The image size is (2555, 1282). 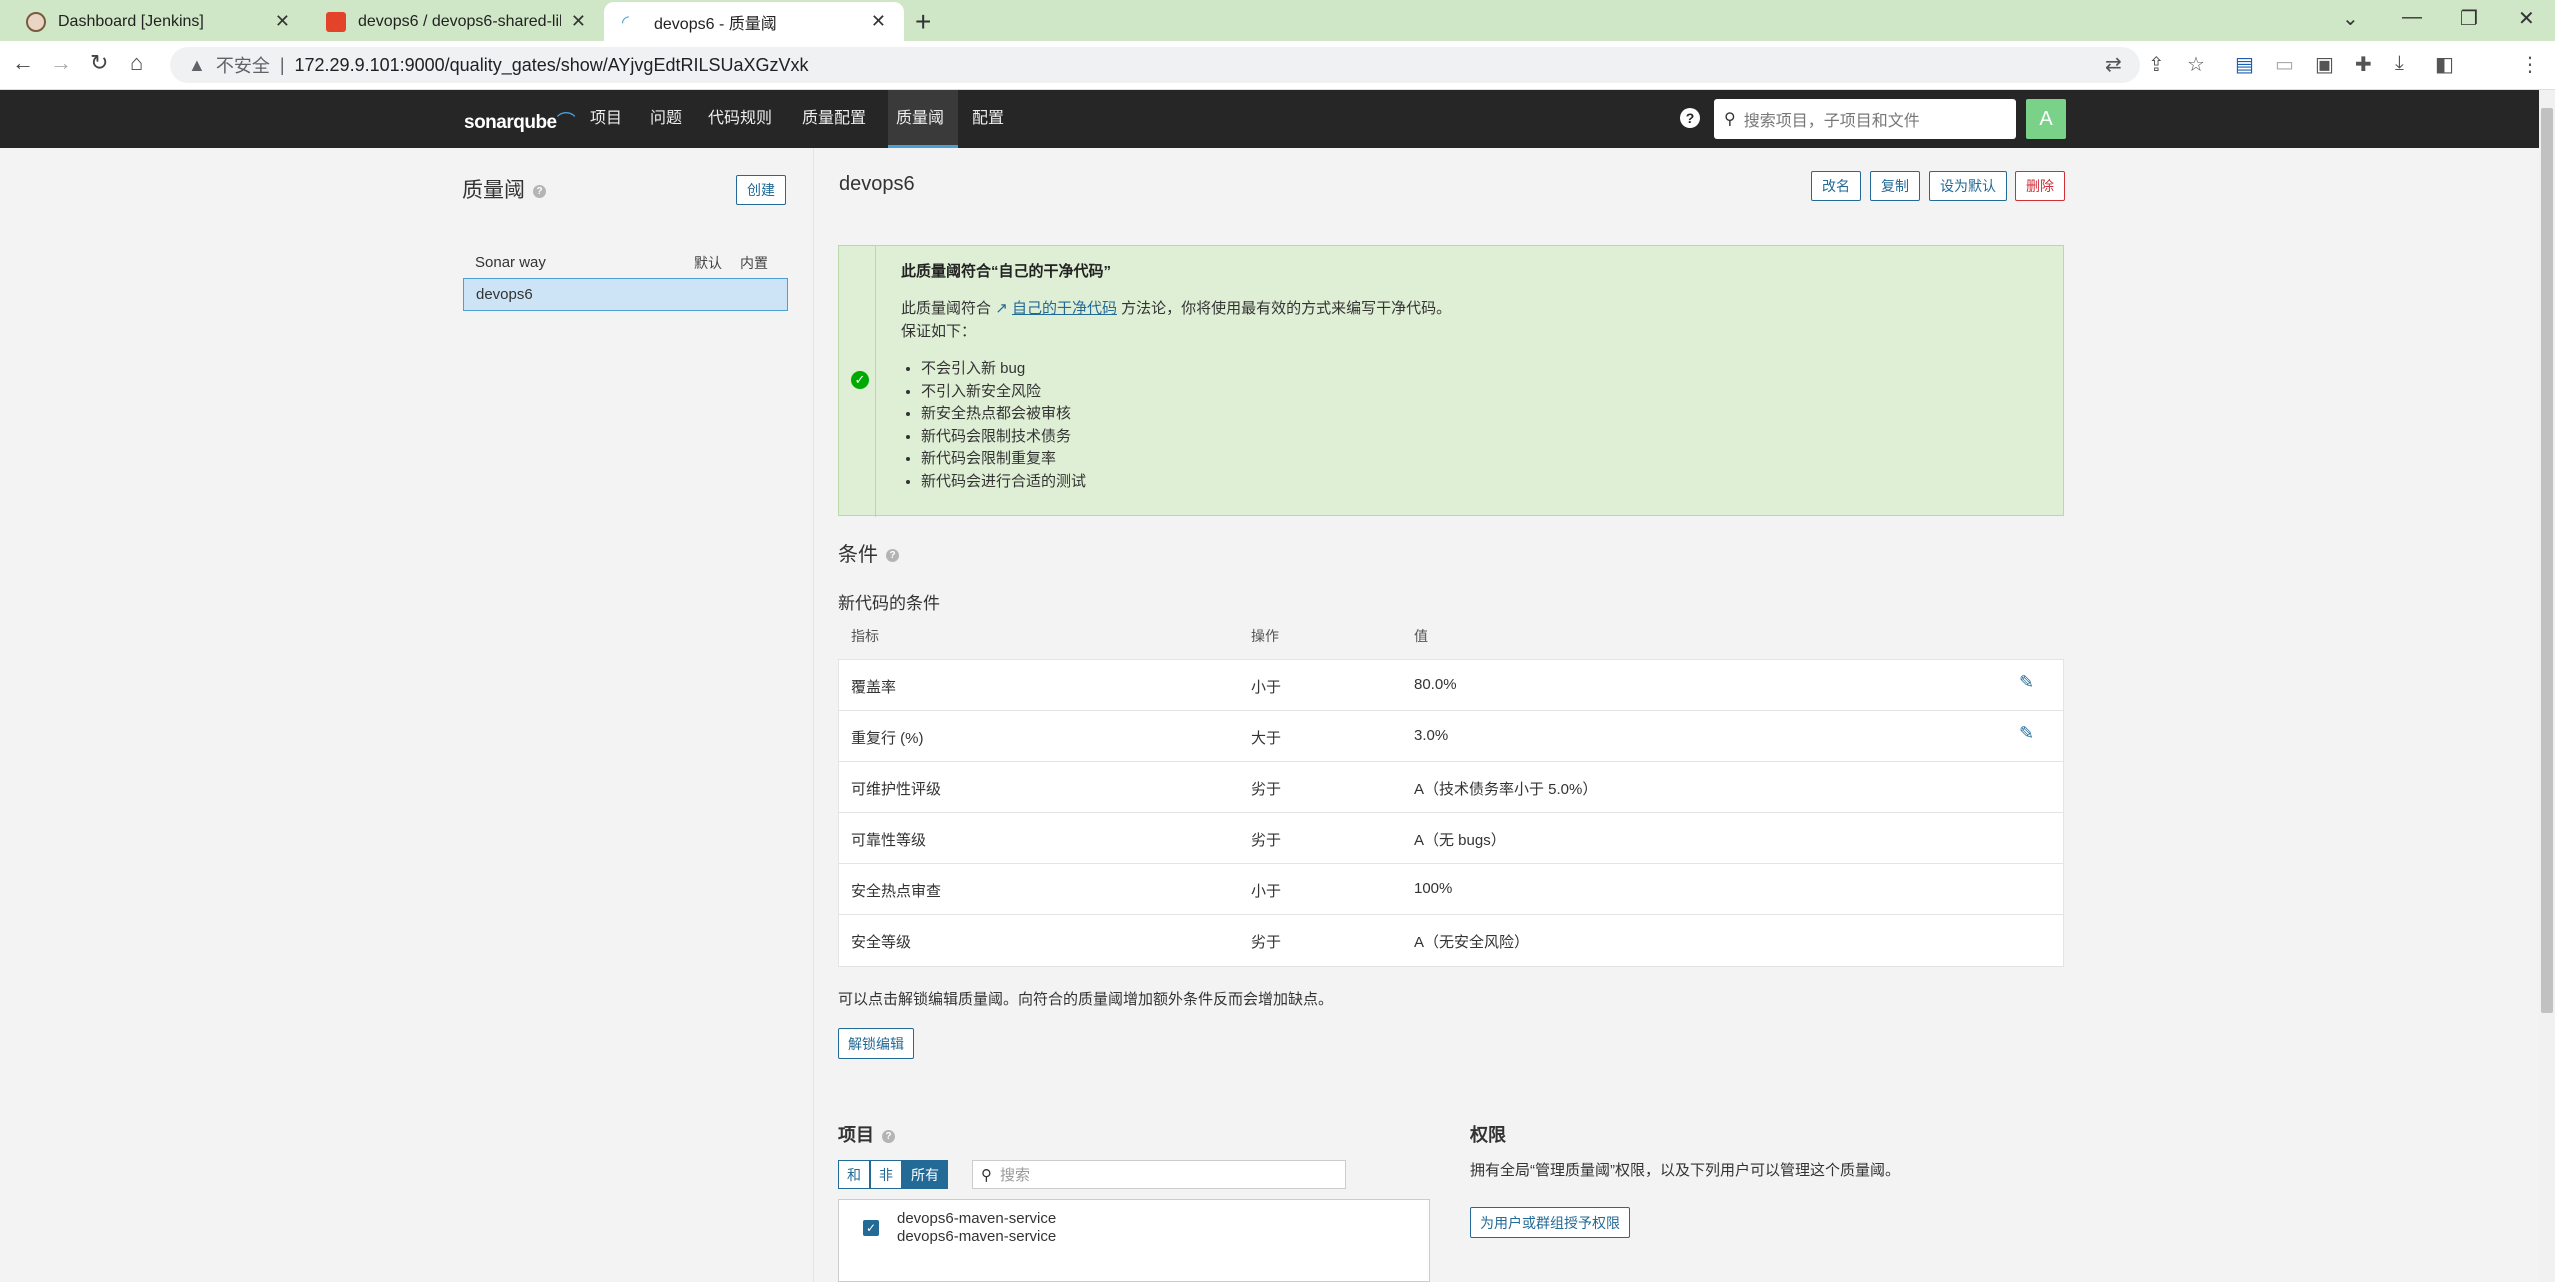 What do you see at coordinates (1003, 369) in the screenshot?
I see `list-item: 不会引入新 bug` at bounding box center [1003, 369].